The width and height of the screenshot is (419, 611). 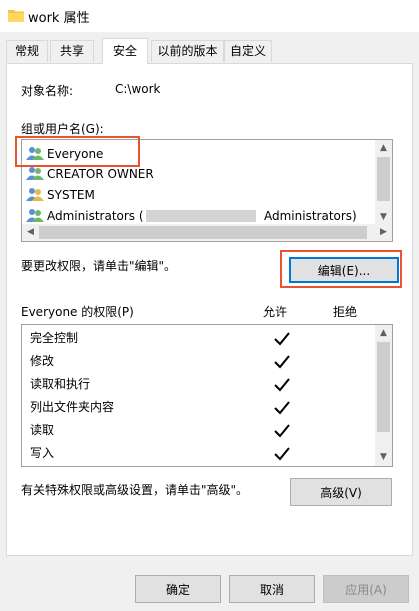 I want to click on tab-customize: 自定义, so click(x=248, y=51).